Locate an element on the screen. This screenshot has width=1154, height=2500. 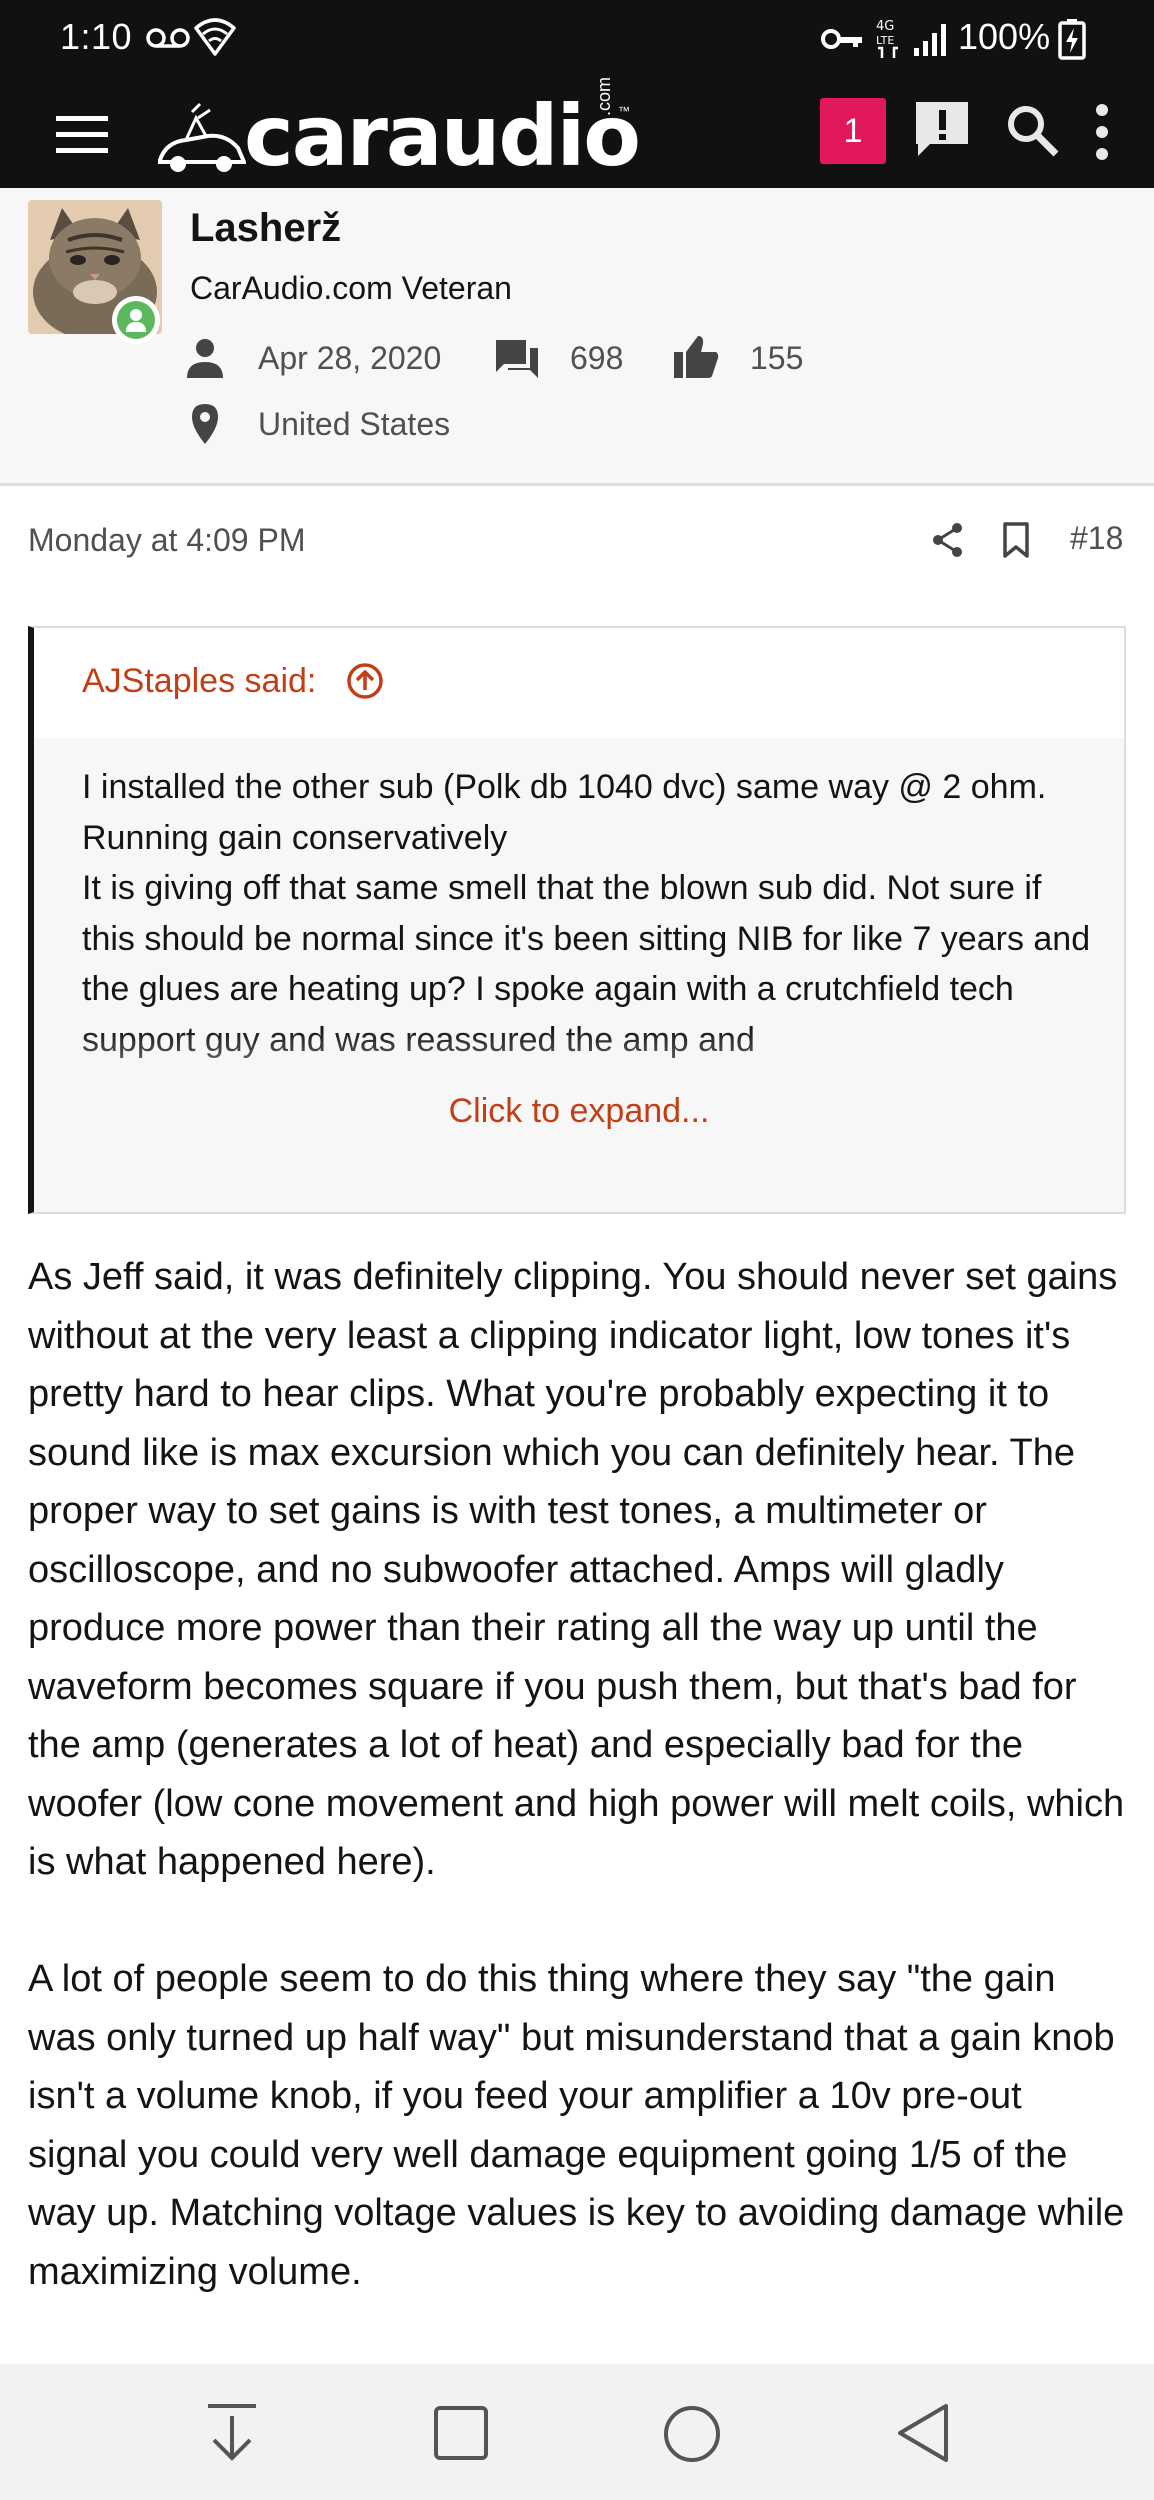
battery-percent: 100% is located at coordinates (1004, 36).